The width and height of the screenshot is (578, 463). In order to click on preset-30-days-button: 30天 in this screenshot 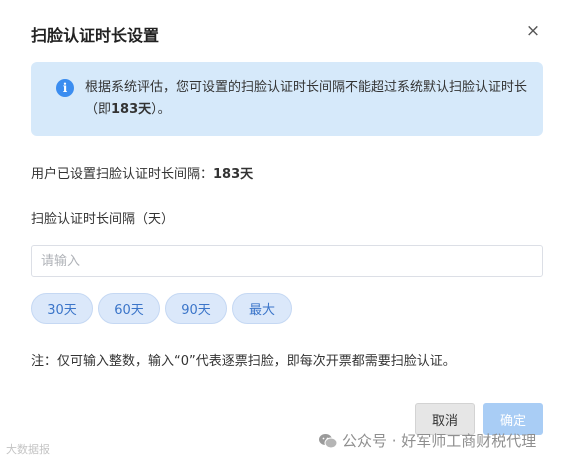, I will do `click(62, 308)`.